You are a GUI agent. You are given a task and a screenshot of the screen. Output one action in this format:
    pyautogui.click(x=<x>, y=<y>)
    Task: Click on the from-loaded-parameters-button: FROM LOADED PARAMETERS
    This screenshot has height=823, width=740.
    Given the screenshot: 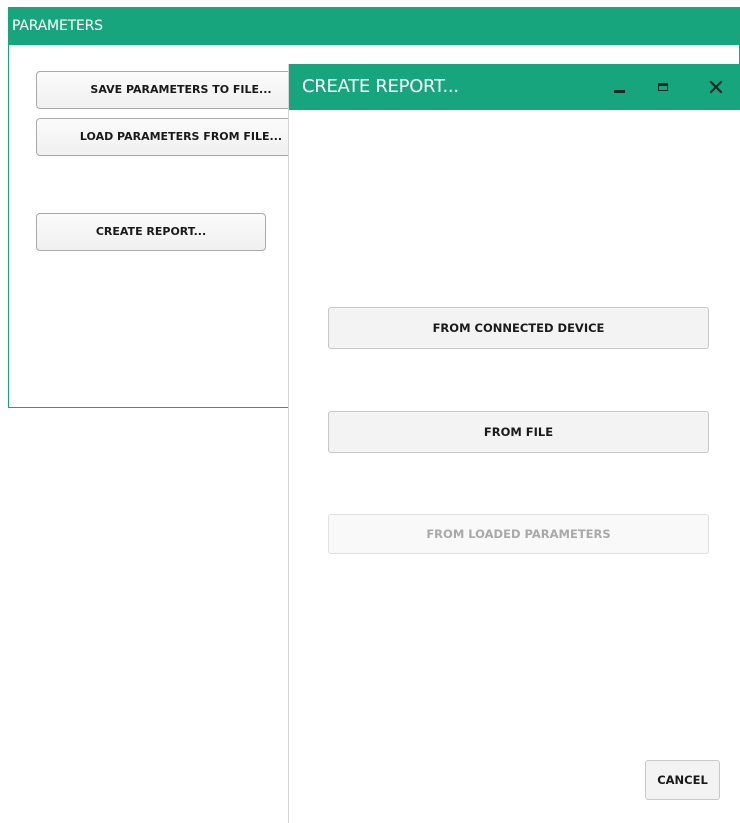 What is the action you would take?
    pyautogui.click(x=518, y=534)
    